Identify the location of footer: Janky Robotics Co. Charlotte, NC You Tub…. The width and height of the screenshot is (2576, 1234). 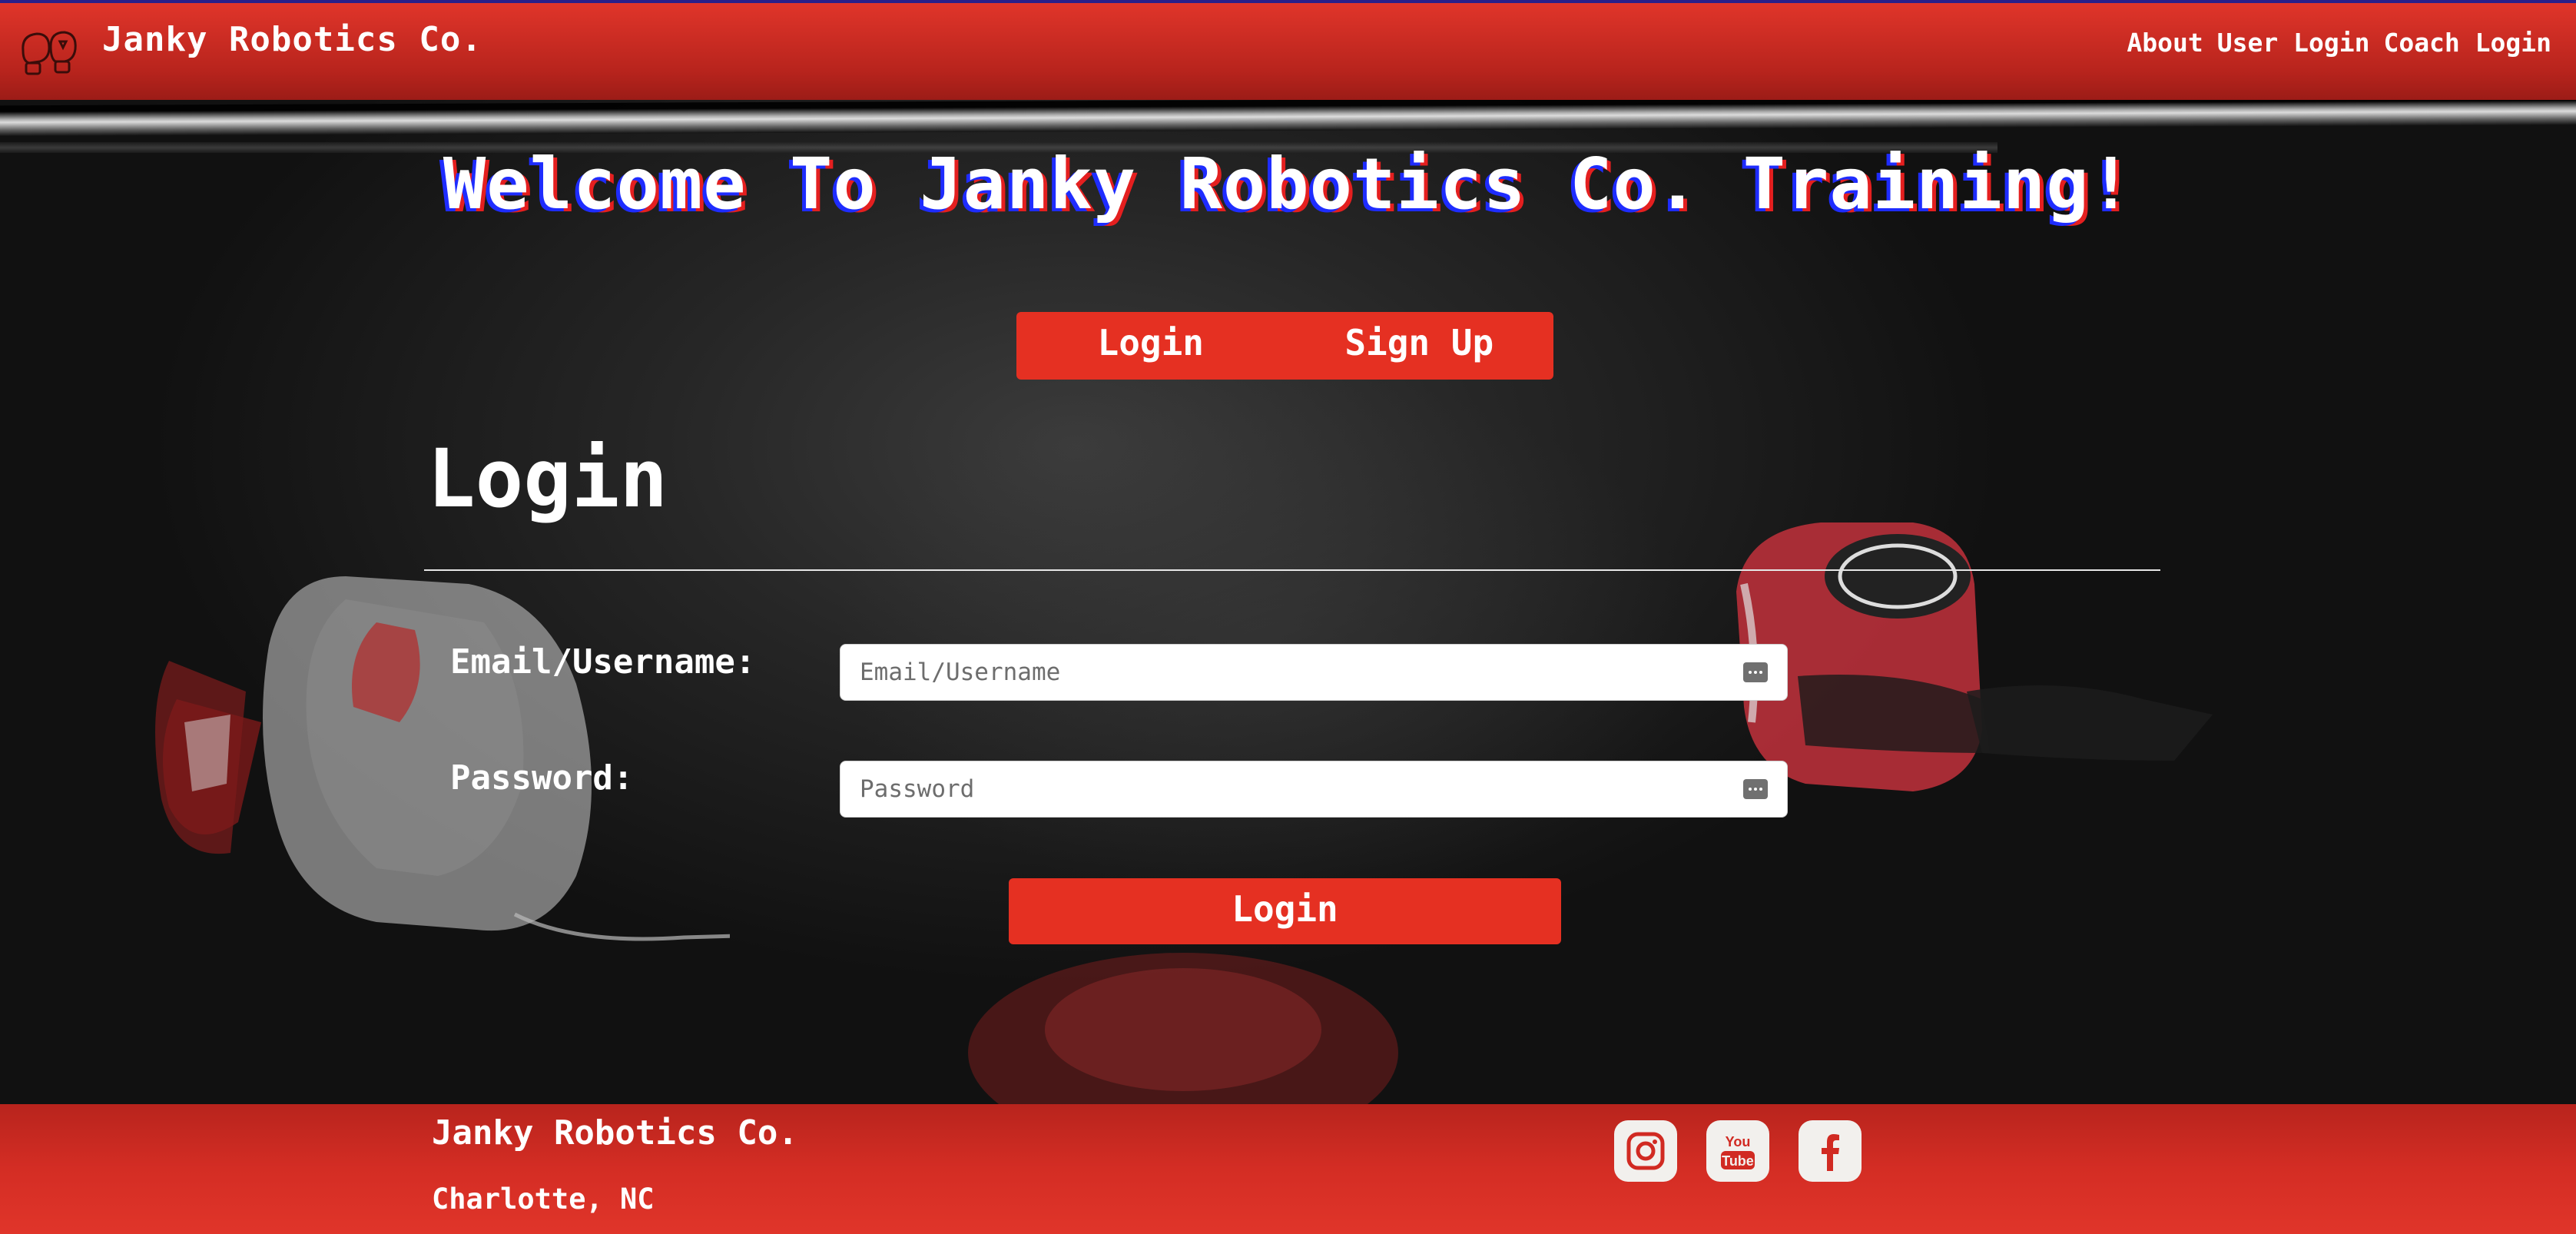
(1288, 1169).